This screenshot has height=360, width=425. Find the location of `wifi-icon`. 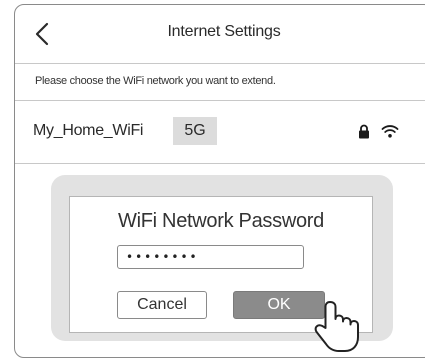

wifi-icon is located at coordinates (390, 131).